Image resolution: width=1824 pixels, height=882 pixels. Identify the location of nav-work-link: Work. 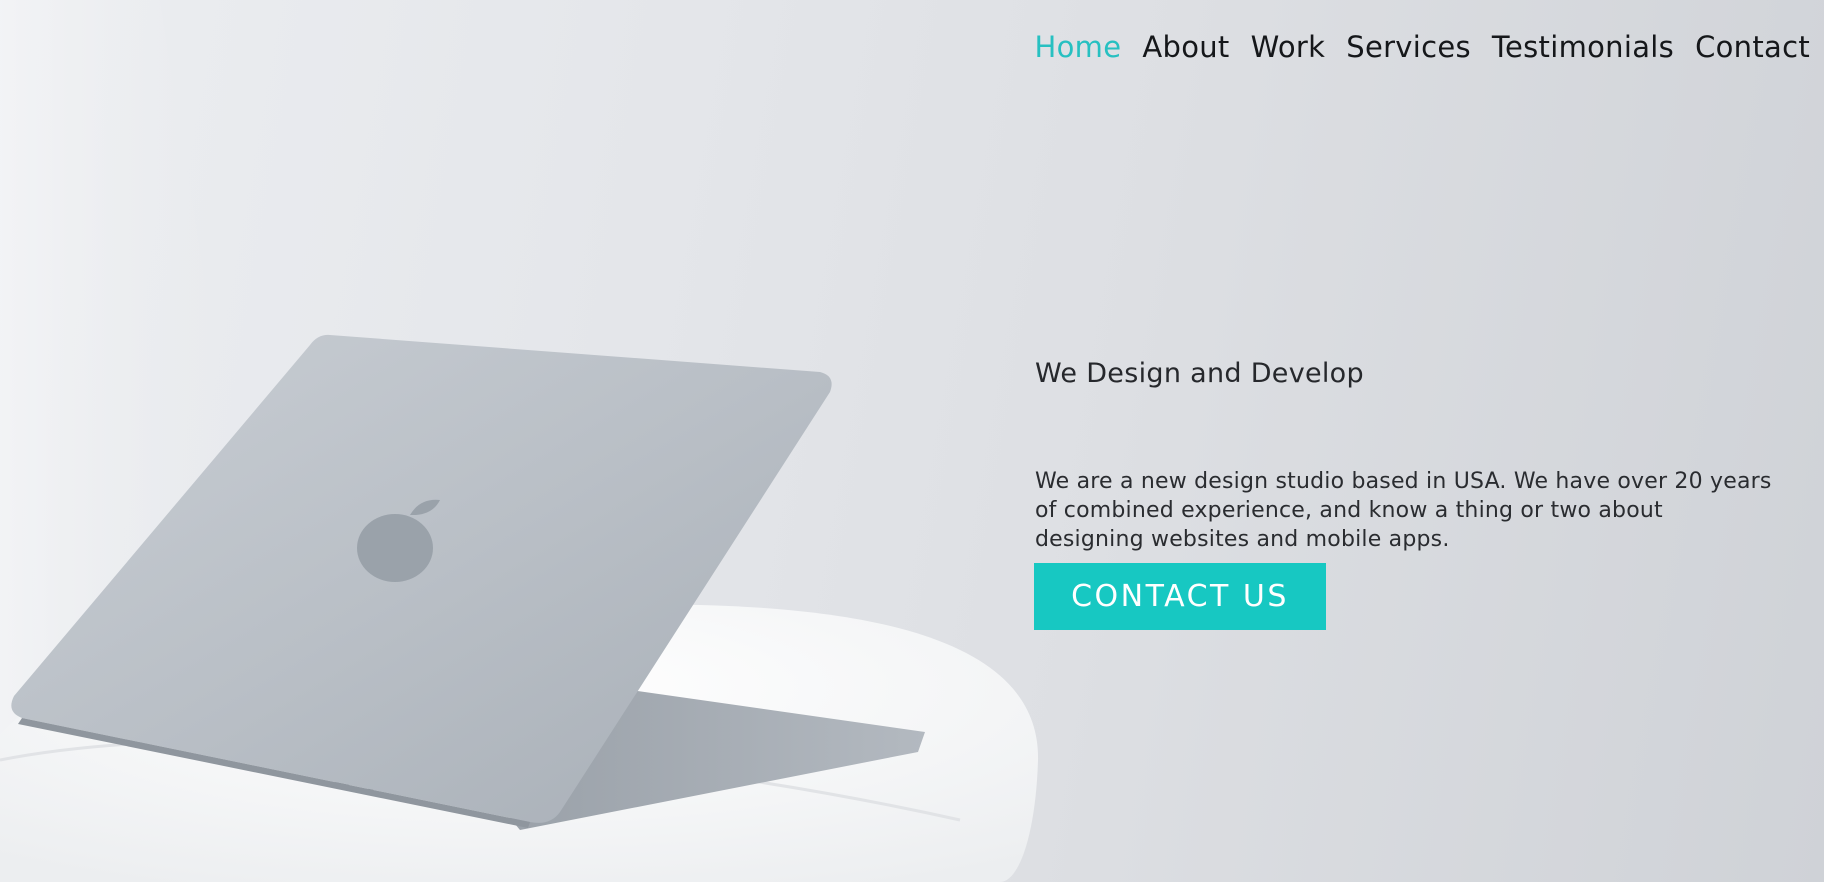
(1288, 47).